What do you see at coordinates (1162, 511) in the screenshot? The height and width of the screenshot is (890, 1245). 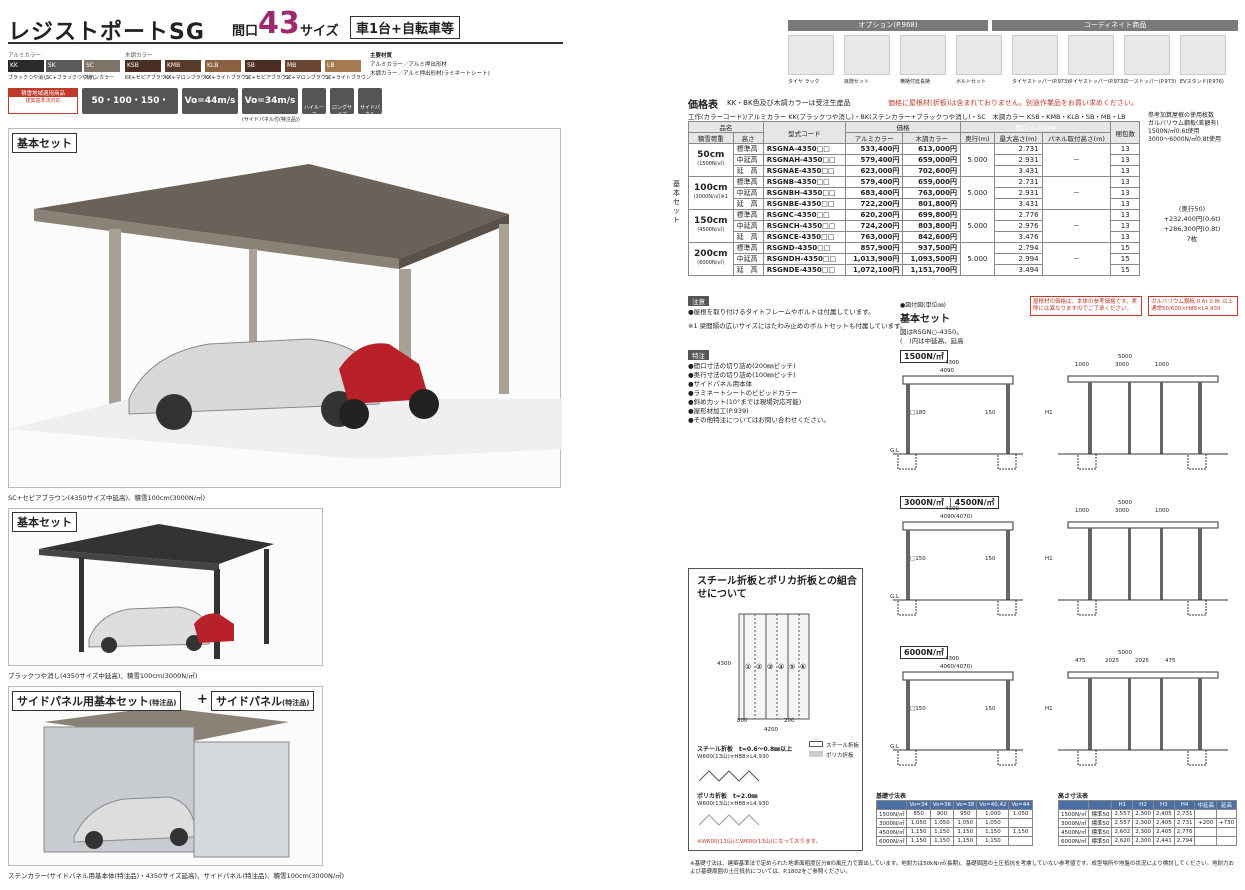 I see `dim-depth-part: 1000` at bounding box center [1162, 511].